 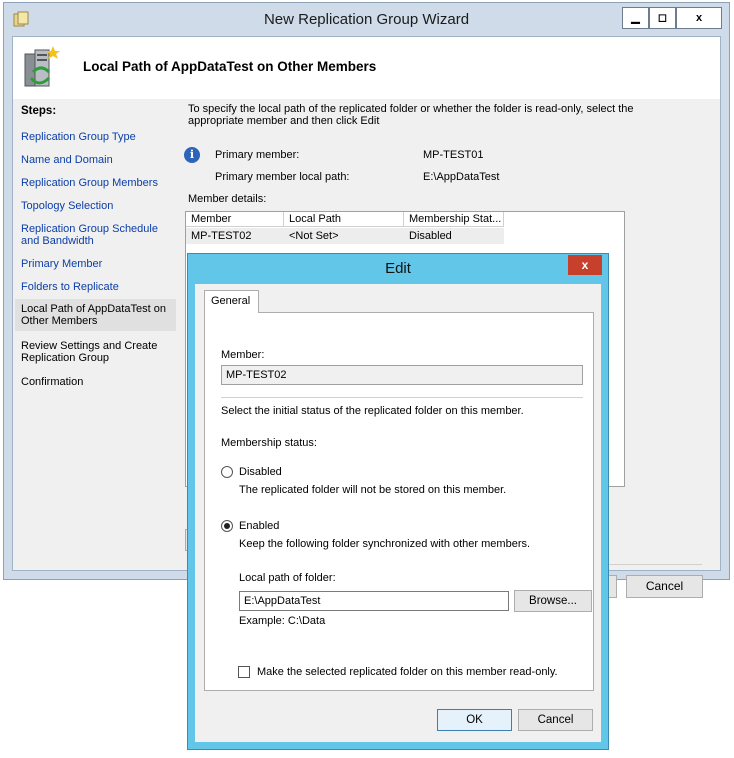 I want to click on primary-member-label: Primary member:, so click(x=257, y=155).